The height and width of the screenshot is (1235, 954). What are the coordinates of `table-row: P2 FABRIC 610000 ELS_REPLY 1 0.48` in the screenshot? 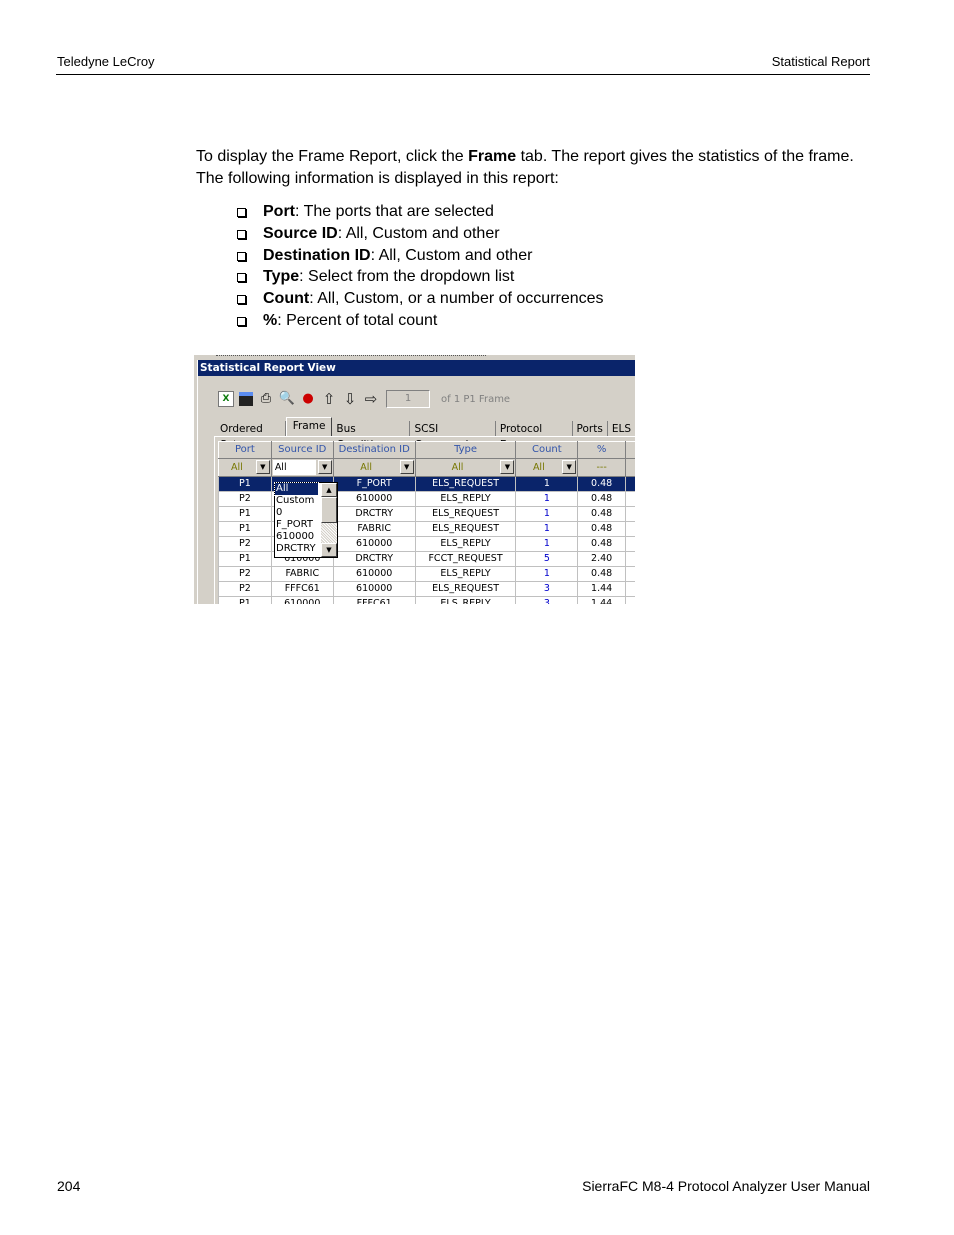 It's located at (426, 574).